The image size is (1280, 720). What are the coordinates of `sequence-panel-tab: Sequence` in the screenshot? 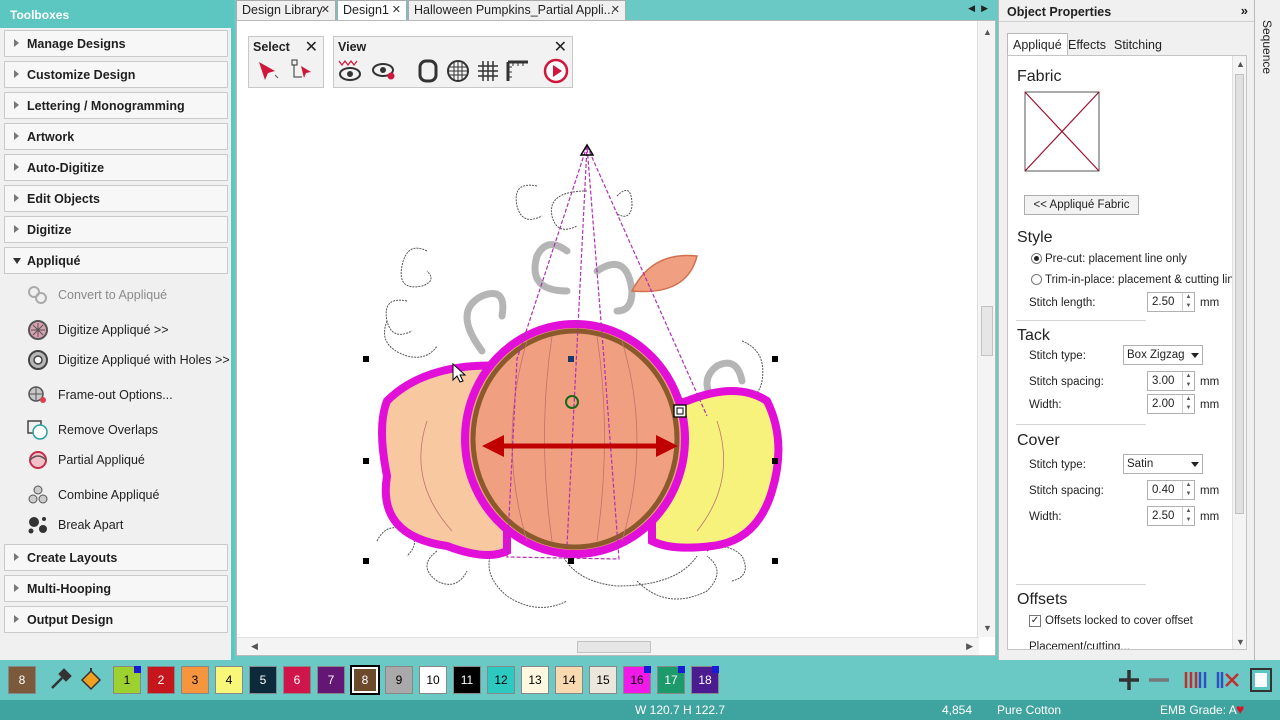 It's located at (1267, 330).